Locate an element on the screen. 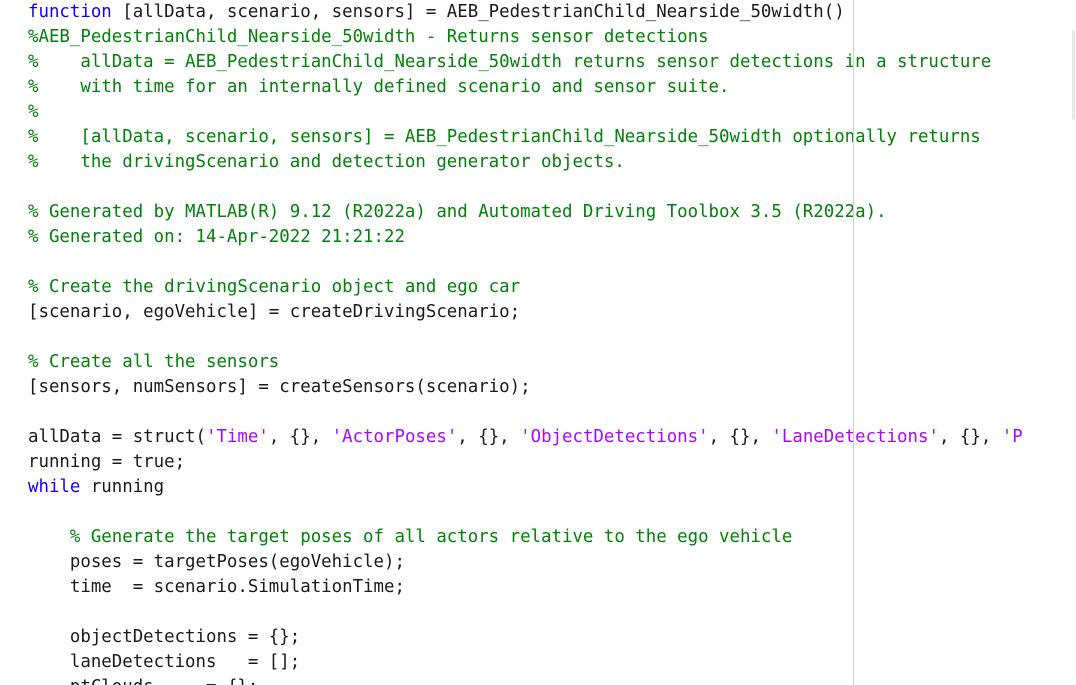 Image resolution: width=1076 pixels, height=685 pixels. code-token: running = true; is located at coordinates (107, 462).